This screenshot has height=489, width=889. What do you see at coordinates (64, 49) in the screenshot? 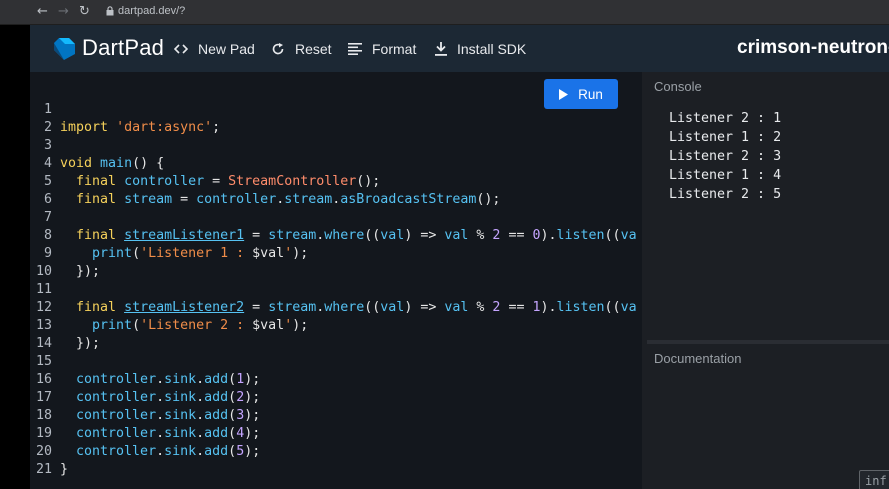
I see `dart-logo` at bounding box center [64, 49].